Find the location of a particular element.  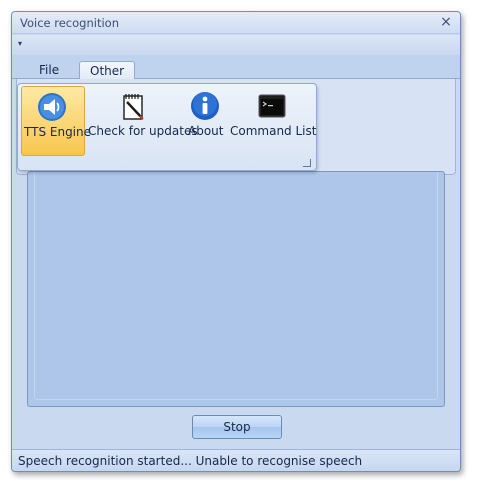

quick-access-dropdown-icon: ▾ is located at coordinates (24, 44).